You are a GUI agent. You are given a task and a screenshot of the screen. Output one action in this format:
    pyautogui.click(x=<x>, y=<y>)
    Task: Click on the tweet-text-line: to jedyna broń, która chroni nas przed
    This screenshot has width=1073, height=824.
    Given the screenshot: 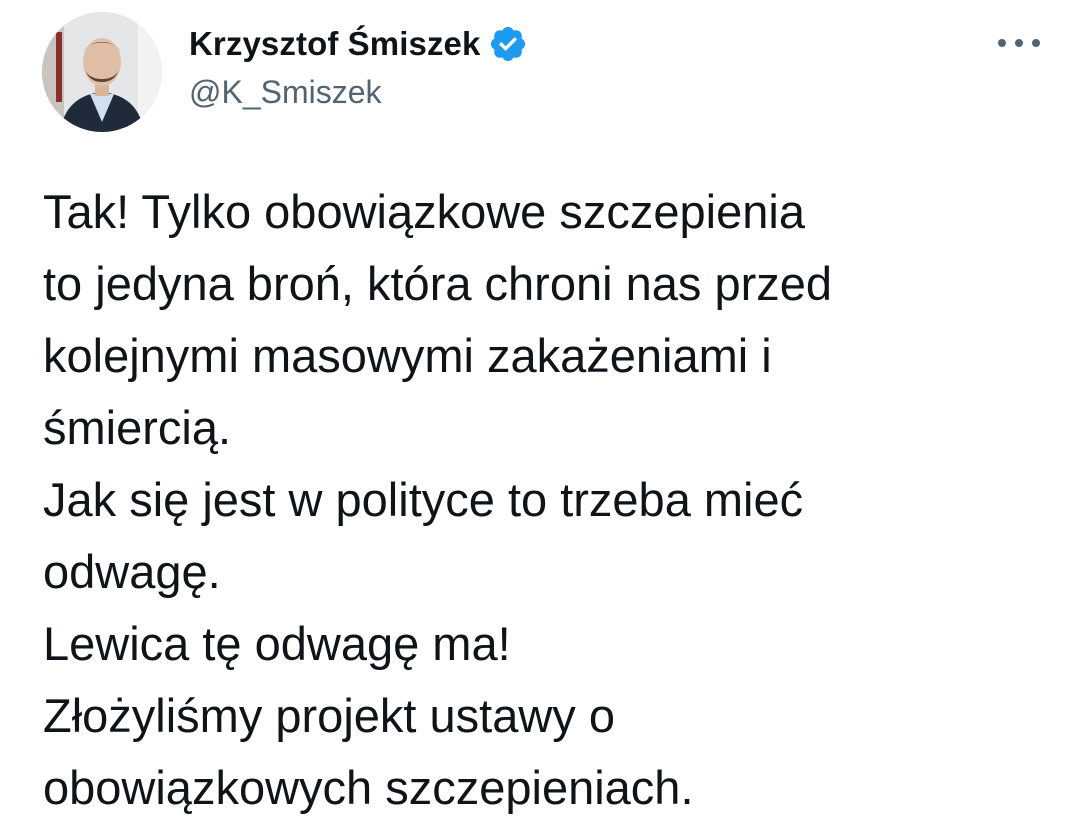 What is the action you would take?
    pyautogui.click(x=438, y=283)
    